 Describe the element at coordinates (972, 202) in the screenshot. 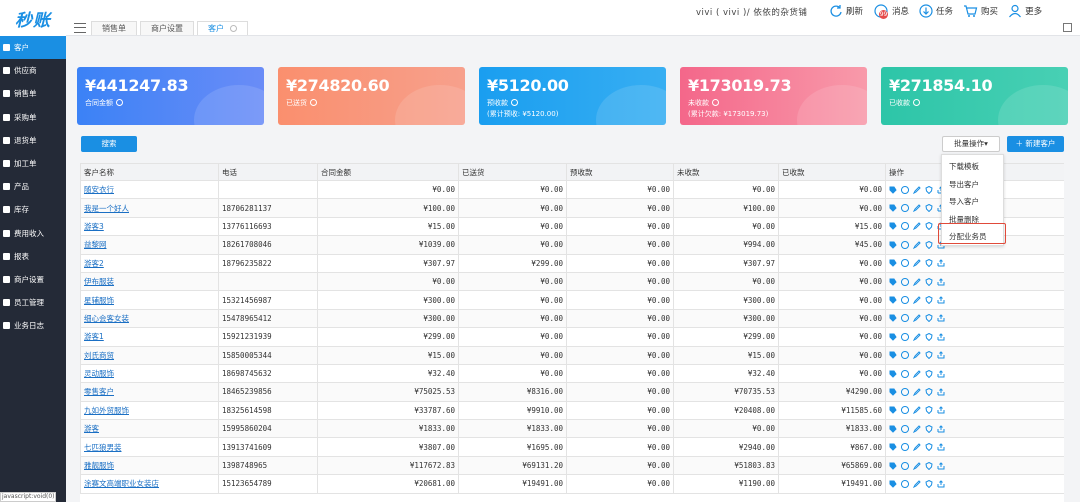

I see `menu-item-import-customers: 导入客户` at that location.